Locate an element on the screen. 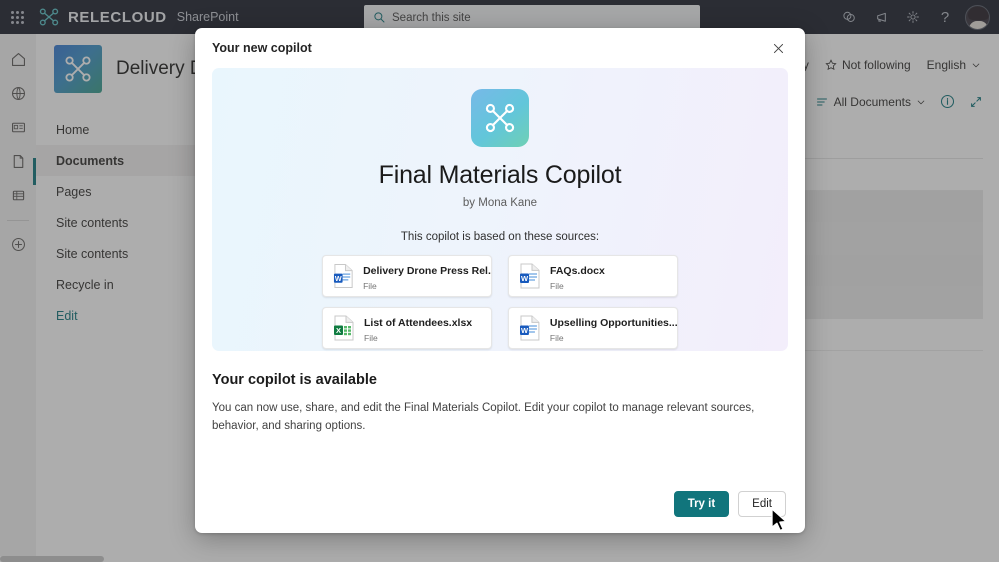 This screenshot has width=999, height=562. source-card: W Upselling Opportunities... File is located at coordinates (593, 328).